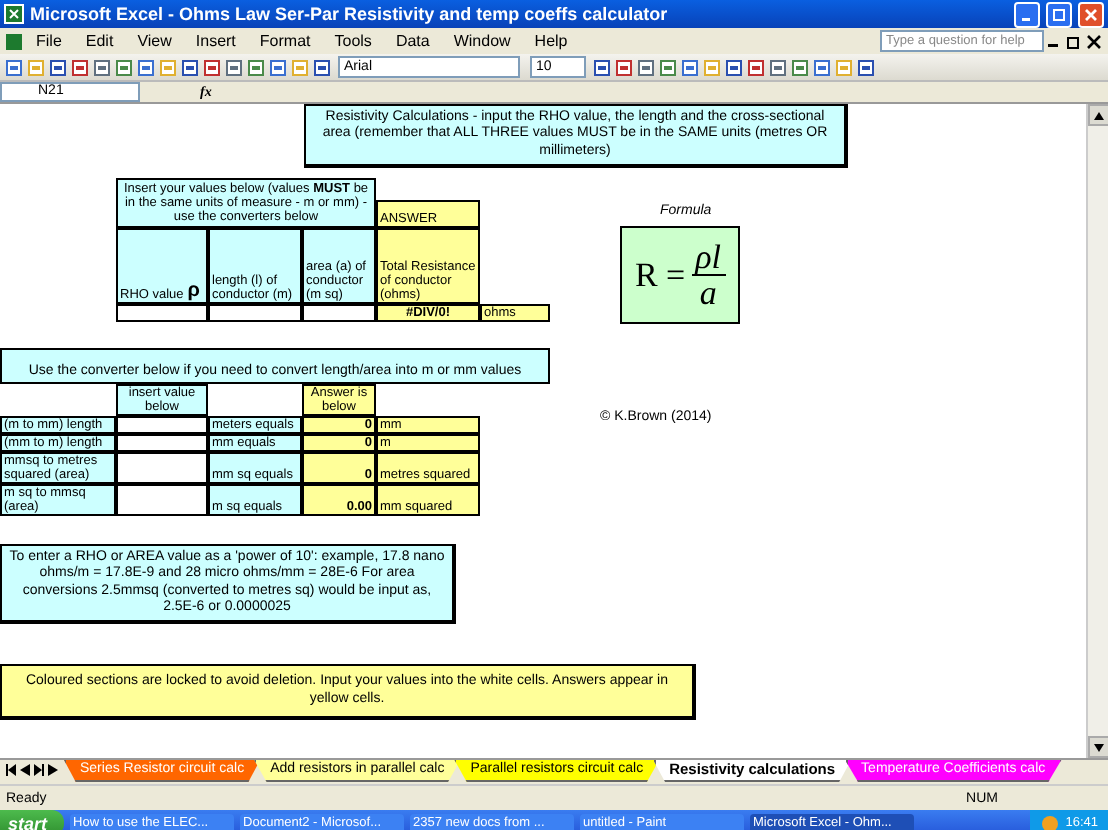 This screenshot has height=830, width=1108. What do you see at coordinates (193, 291) in the screenshot?
I see `rho-symbol: ρ` at bounding box center [193, 291].